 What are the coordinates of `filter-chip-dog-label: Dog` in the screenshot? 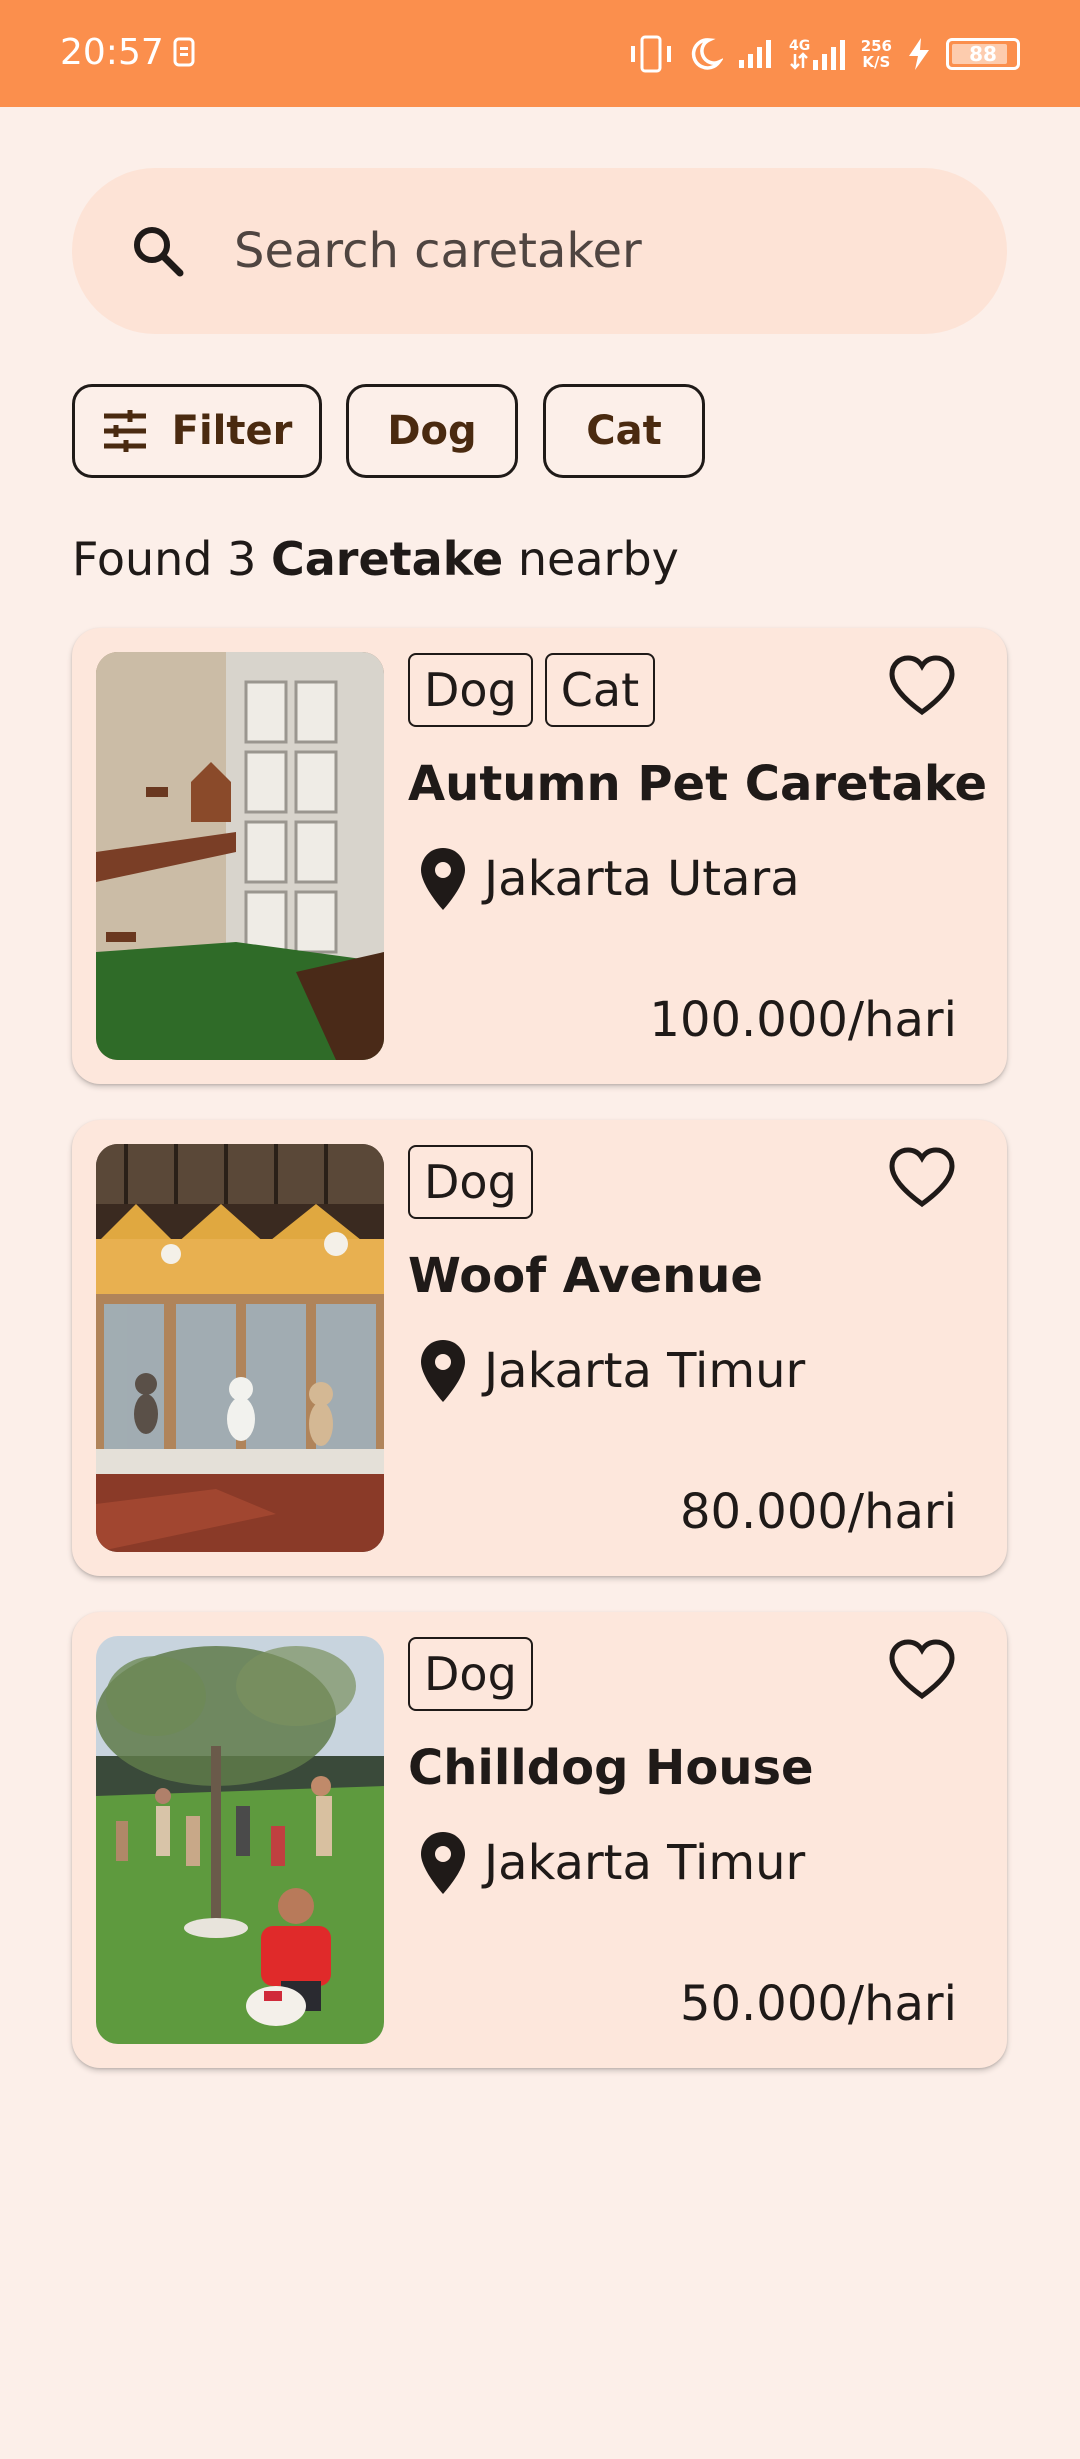 It's located at (432, 431).